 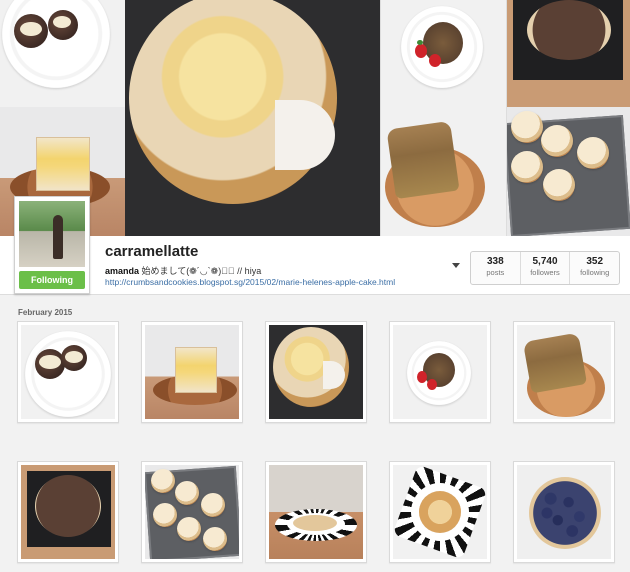 What do you see at coordinates (568, 53) in the screenshot?
I see `cover-photo-chocolate-tart` at bounding box center [568, 53].